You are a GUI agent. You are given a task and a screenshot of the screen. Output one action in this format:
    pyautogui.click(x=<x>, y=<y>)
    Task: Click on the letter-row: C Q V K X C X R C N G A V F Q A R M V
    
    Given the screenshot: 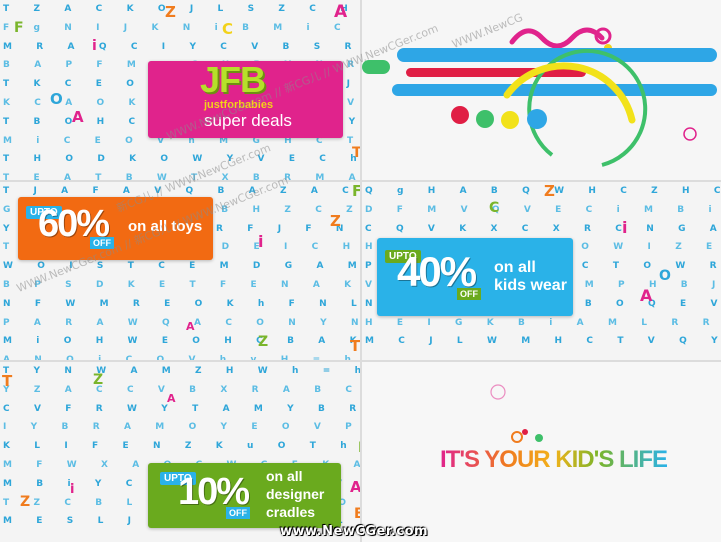 What is the action you would take?
    pyautogui.click(x=543, y=228)
    